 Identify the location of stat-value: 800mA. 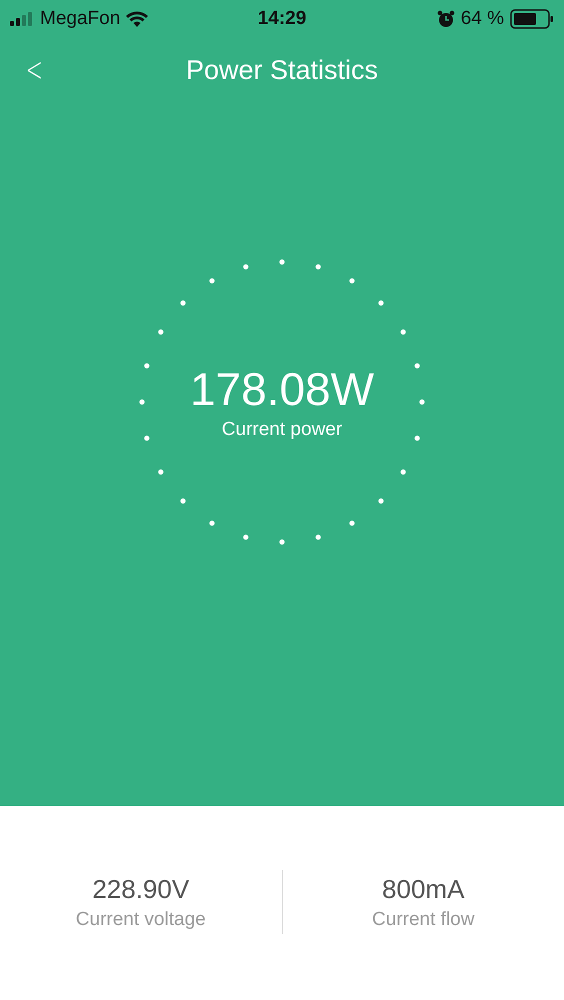
(423, 889).